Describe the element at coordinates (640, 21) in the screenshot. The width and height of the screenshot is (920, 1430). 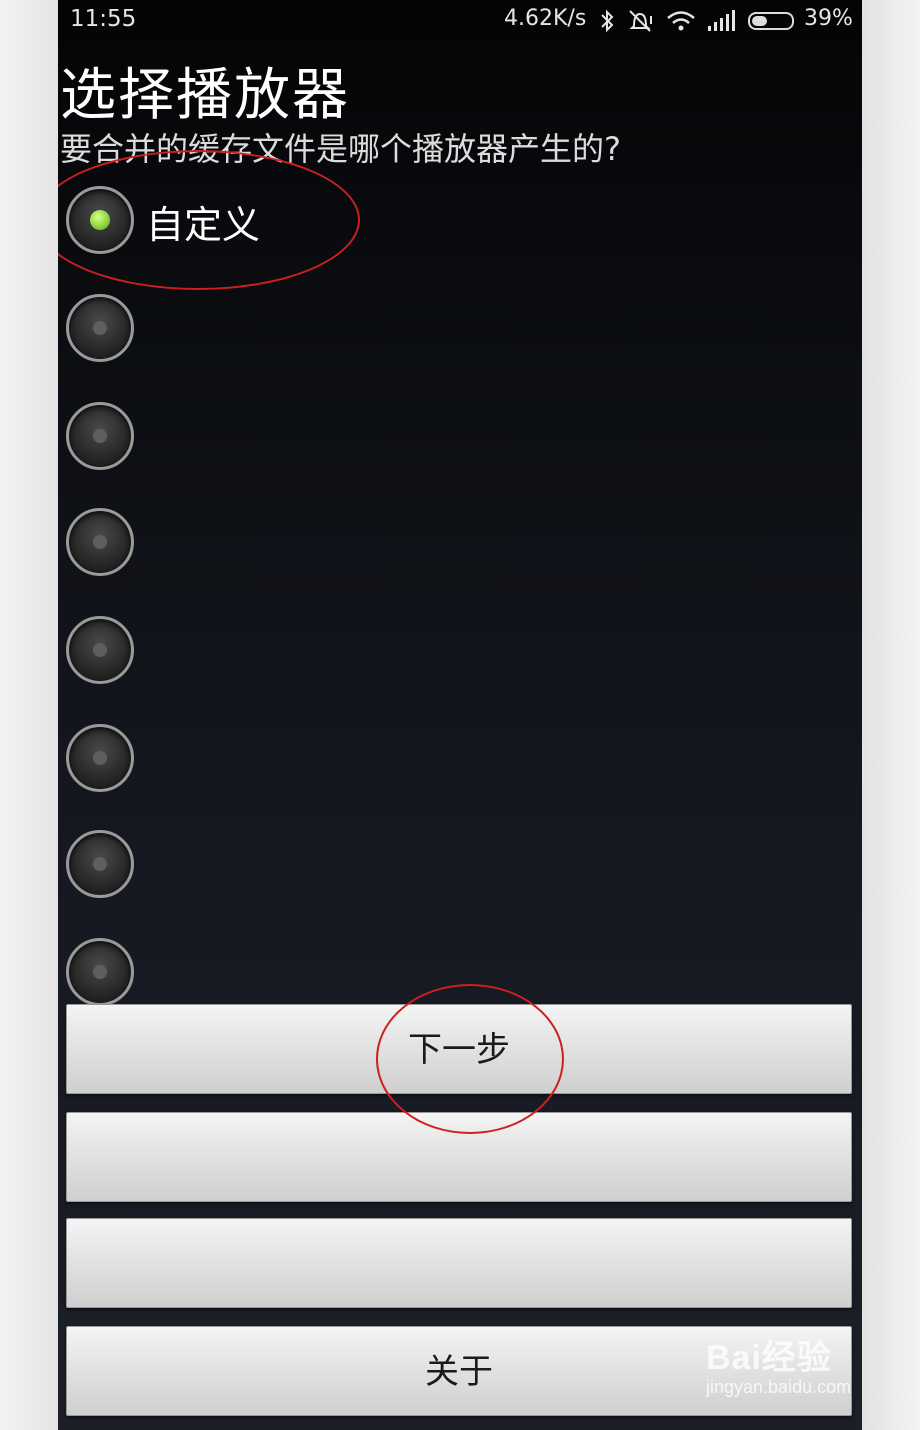
I see `vibrate-off-icon` at that location.